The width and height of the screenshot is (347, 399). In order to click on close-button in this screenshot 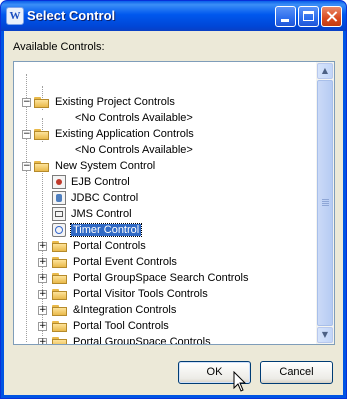, I will do `click(331, 16)`.